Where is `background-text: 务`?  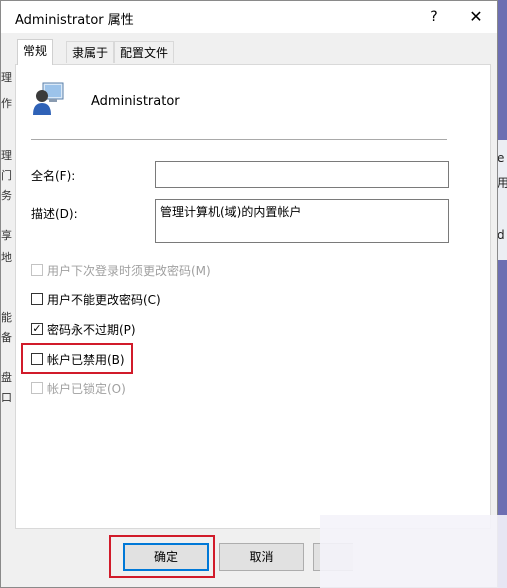
background-text: 务 is located at coordinates (6, 195).